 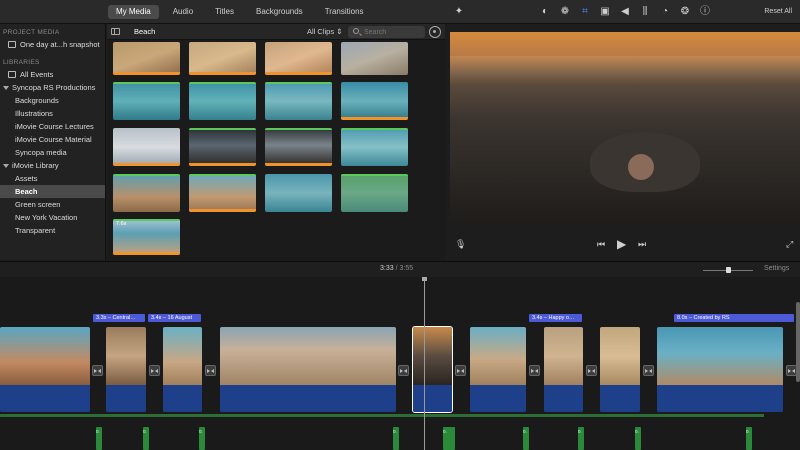 I want to click on stabilization-icon: ▣, so click(x=605, y=12).